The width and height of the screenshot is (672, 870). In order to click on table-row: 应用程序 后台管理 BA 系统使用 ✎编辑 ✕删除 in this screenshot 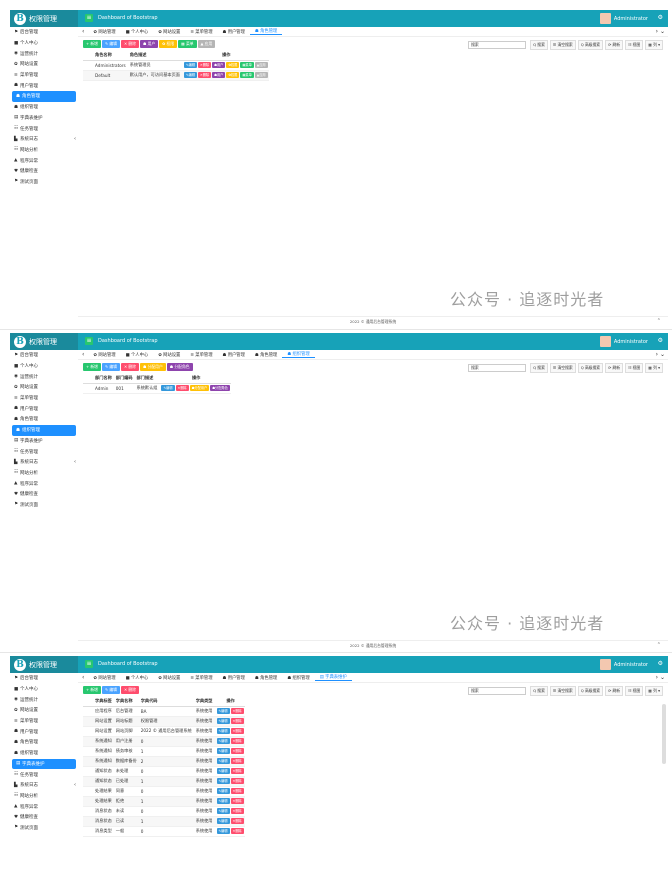, I will do `click(164, 711)`.